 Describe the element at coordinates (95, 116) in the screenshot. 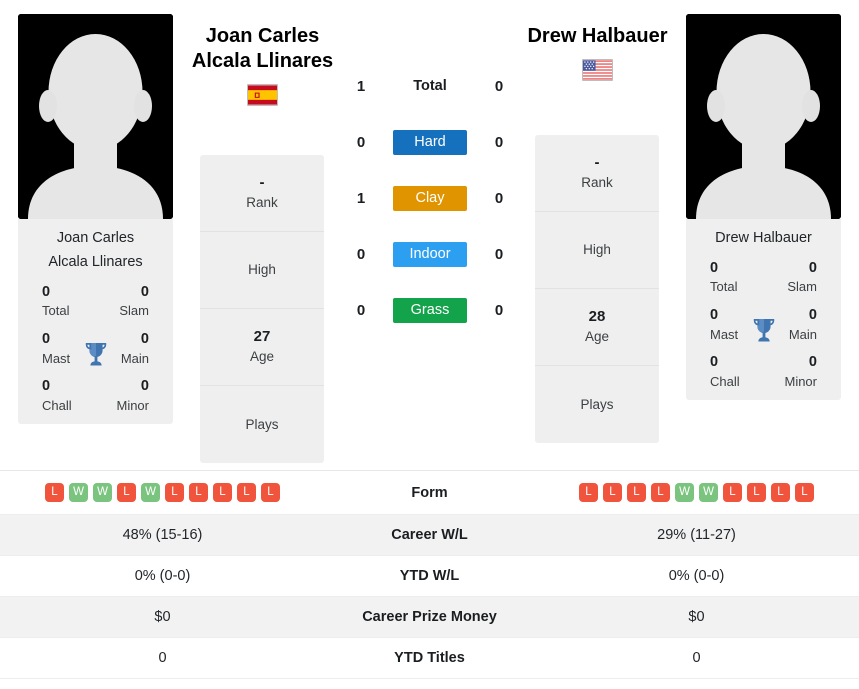

I see `avatar-silhouette-icon` at that location.